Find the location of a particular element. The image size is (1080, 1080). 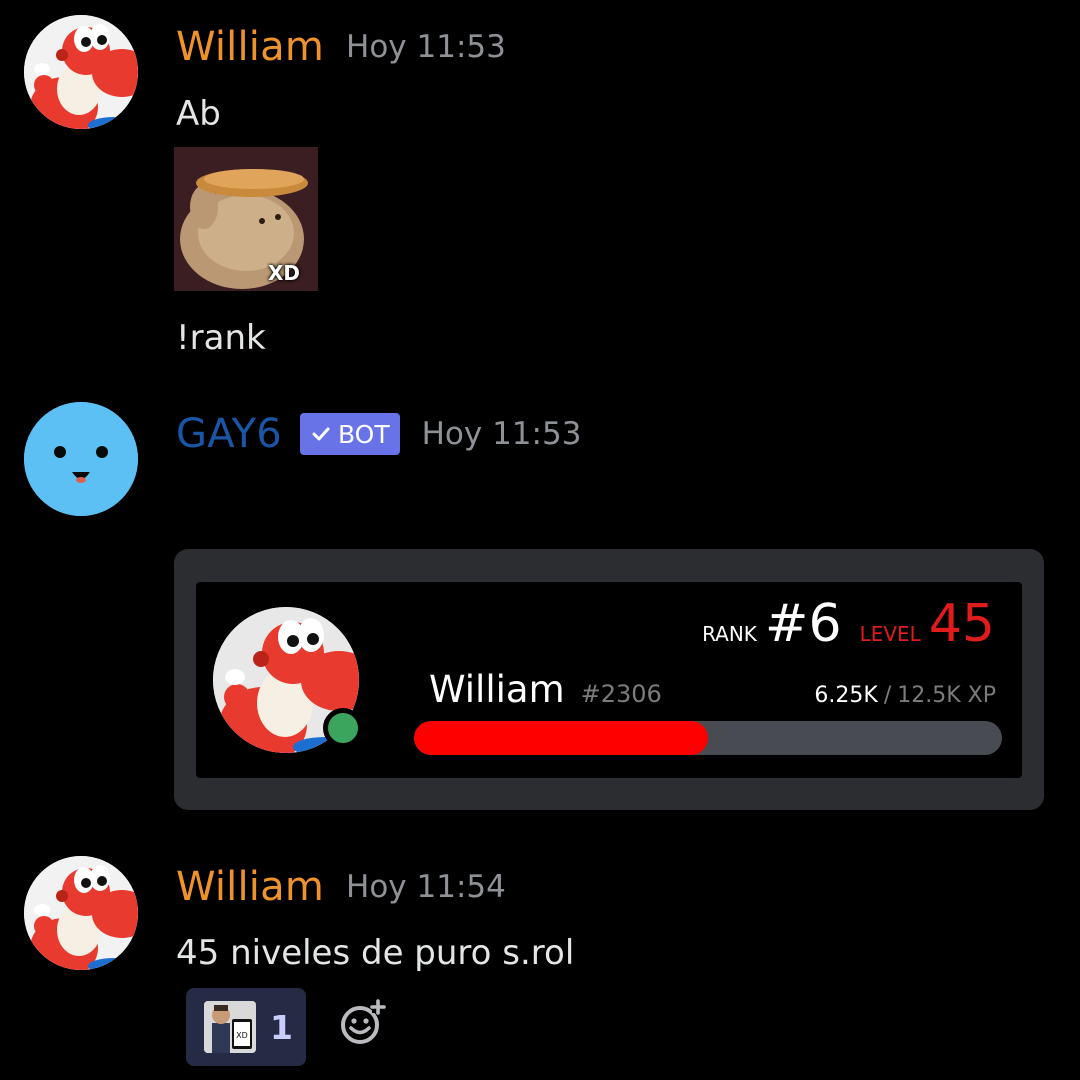

message-text: Ab is located at coordinates (198, 114).